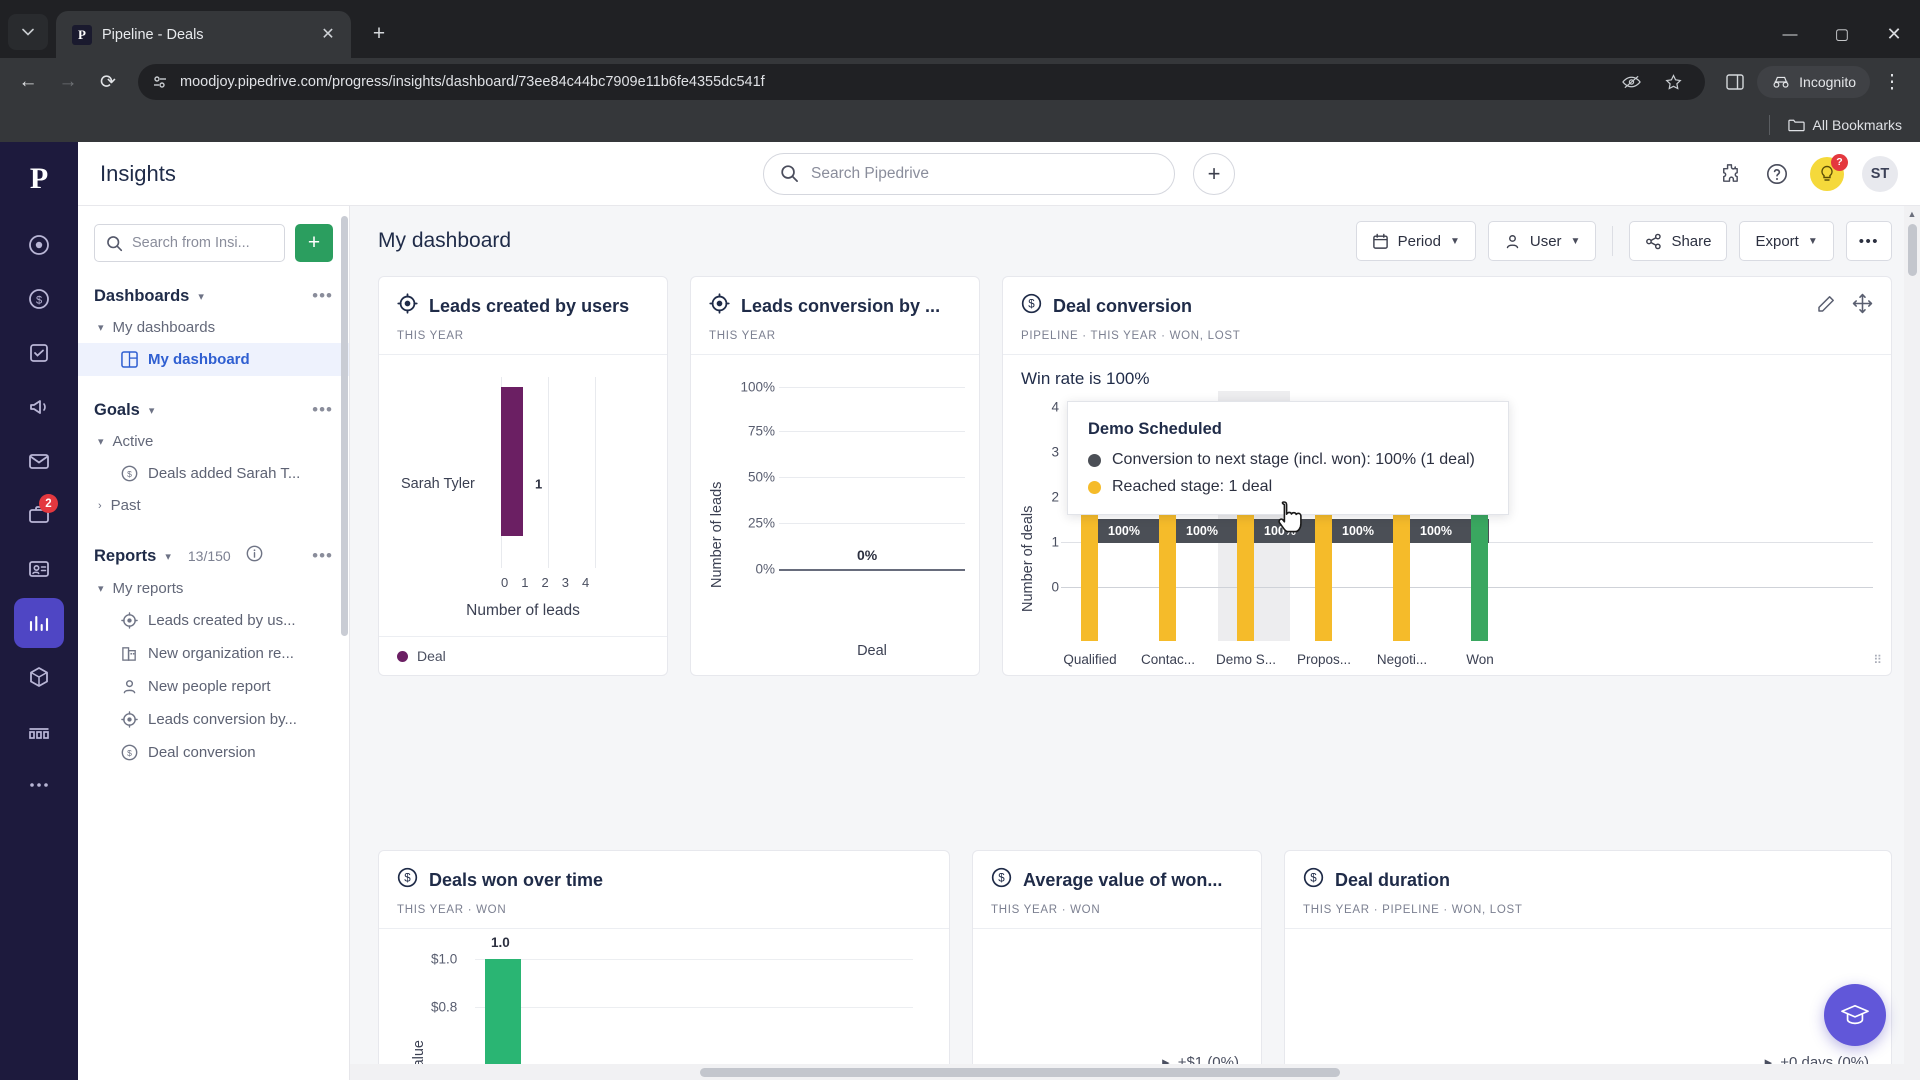  What do you see at coordinates (117, 409) in the screenshot?
I see `section-title: Goals` at bounding box center [117, 409].